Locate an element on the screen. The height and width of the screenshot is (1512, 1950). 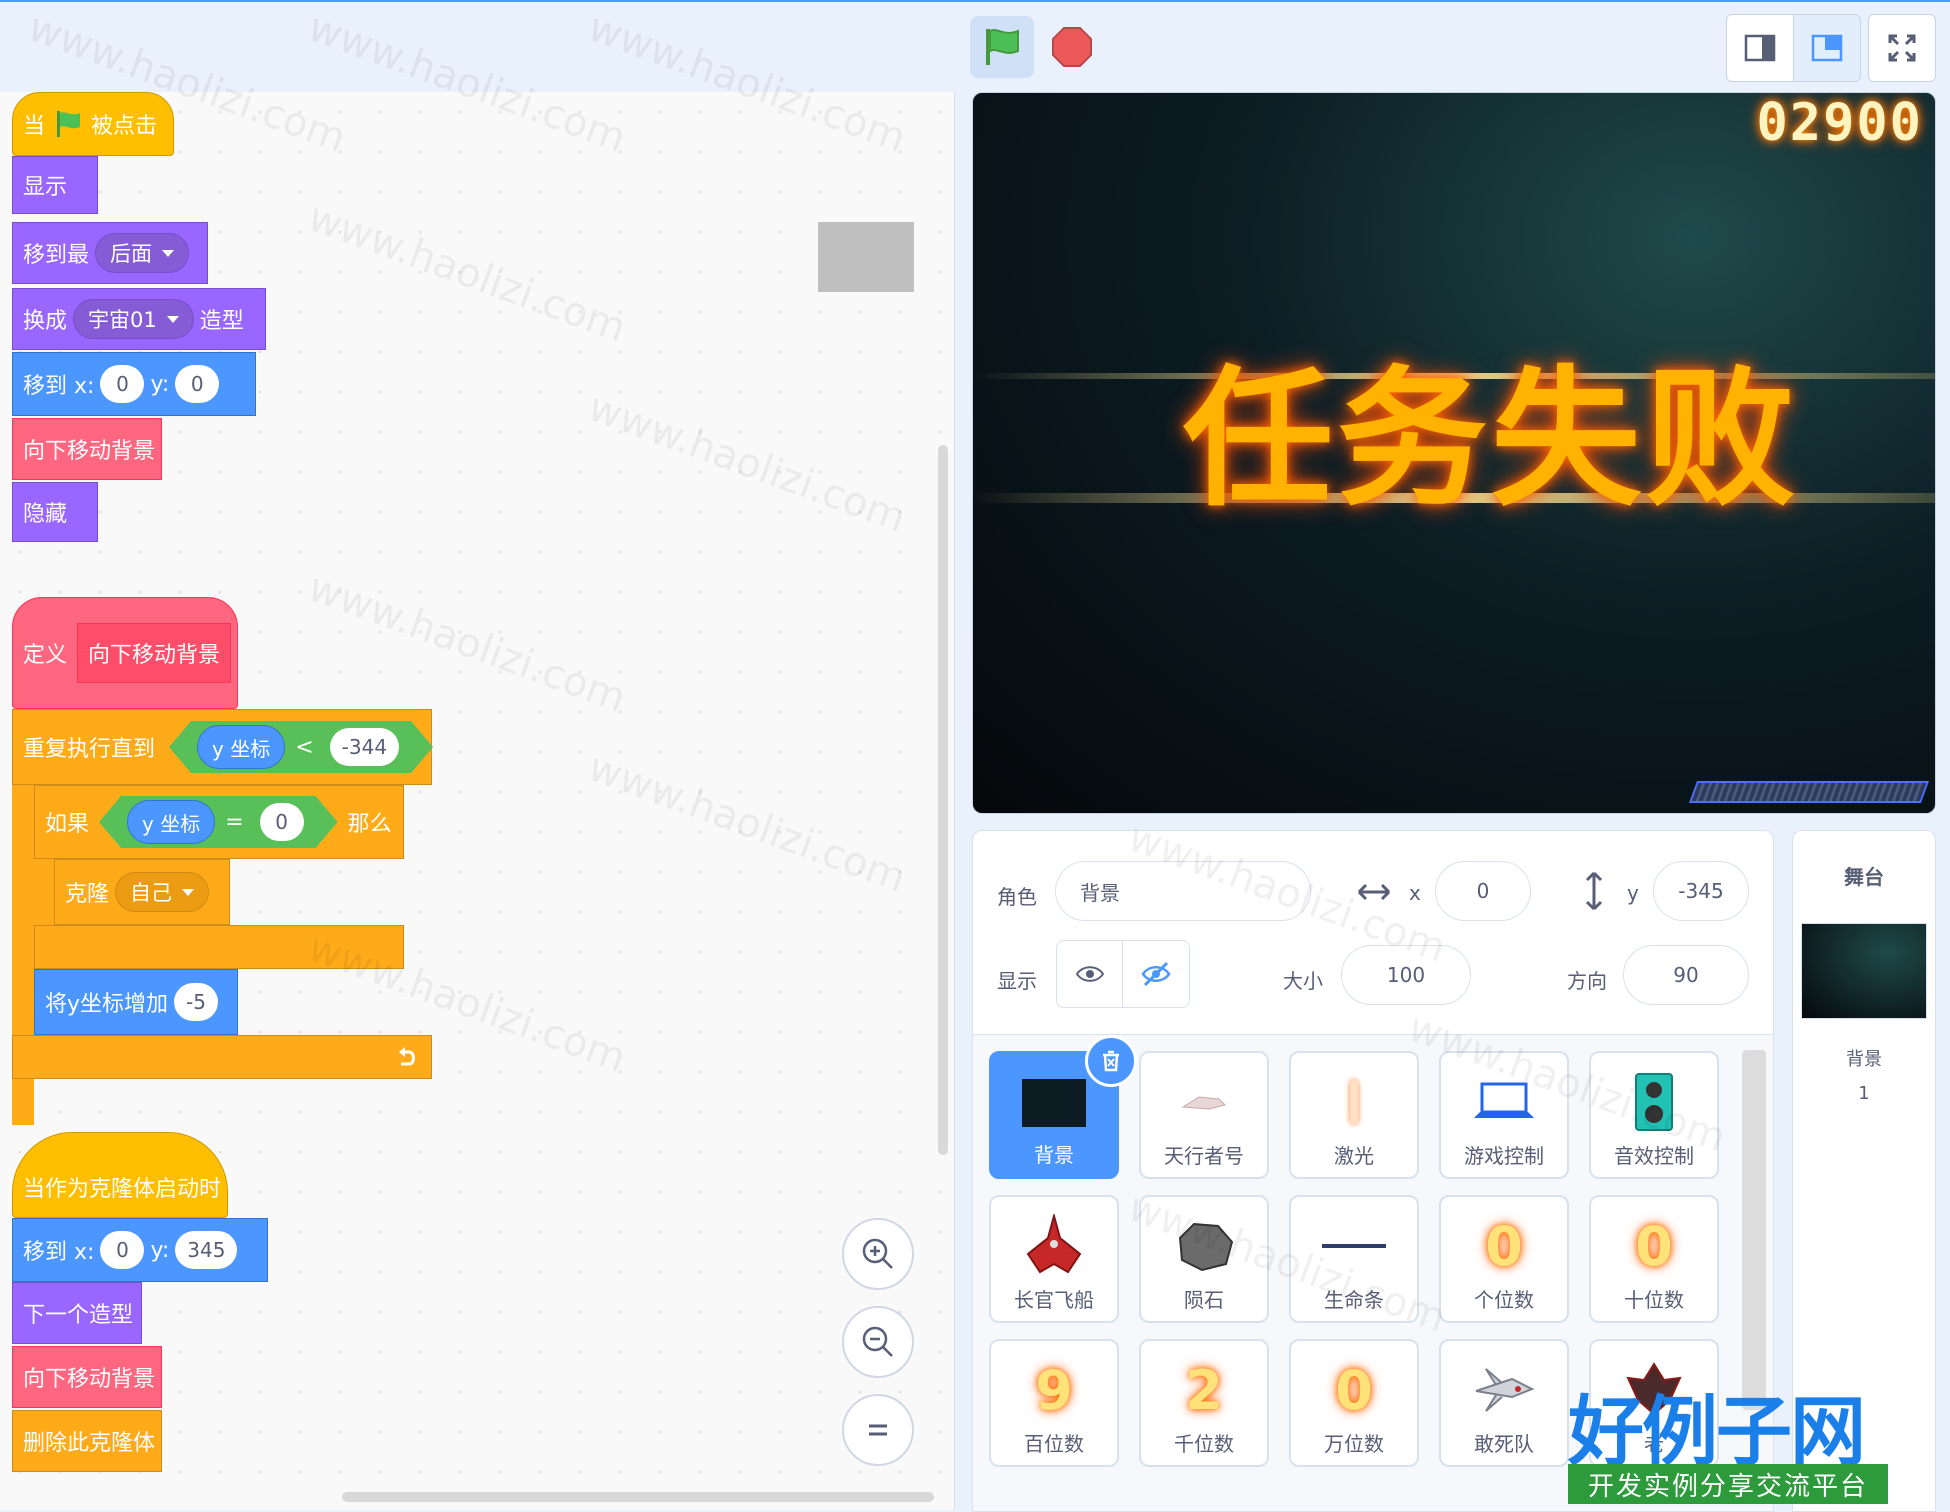
sprite-tile: 天行者号 is located at coordinates (1204, 1115).